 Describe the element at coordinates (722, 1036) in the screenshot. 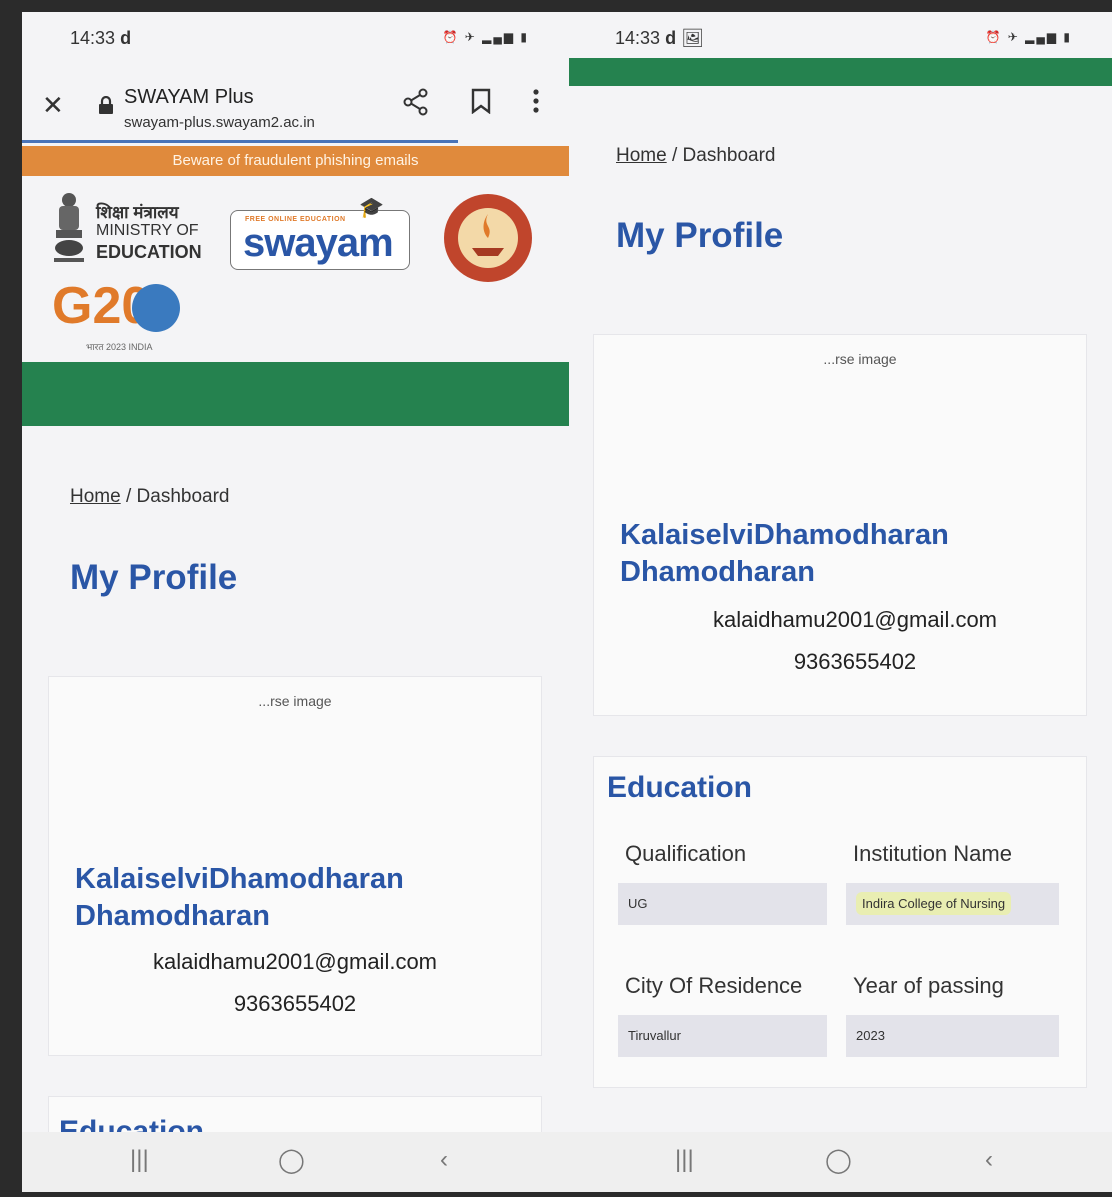

I see `city-field: Tiruvallur` at that location.